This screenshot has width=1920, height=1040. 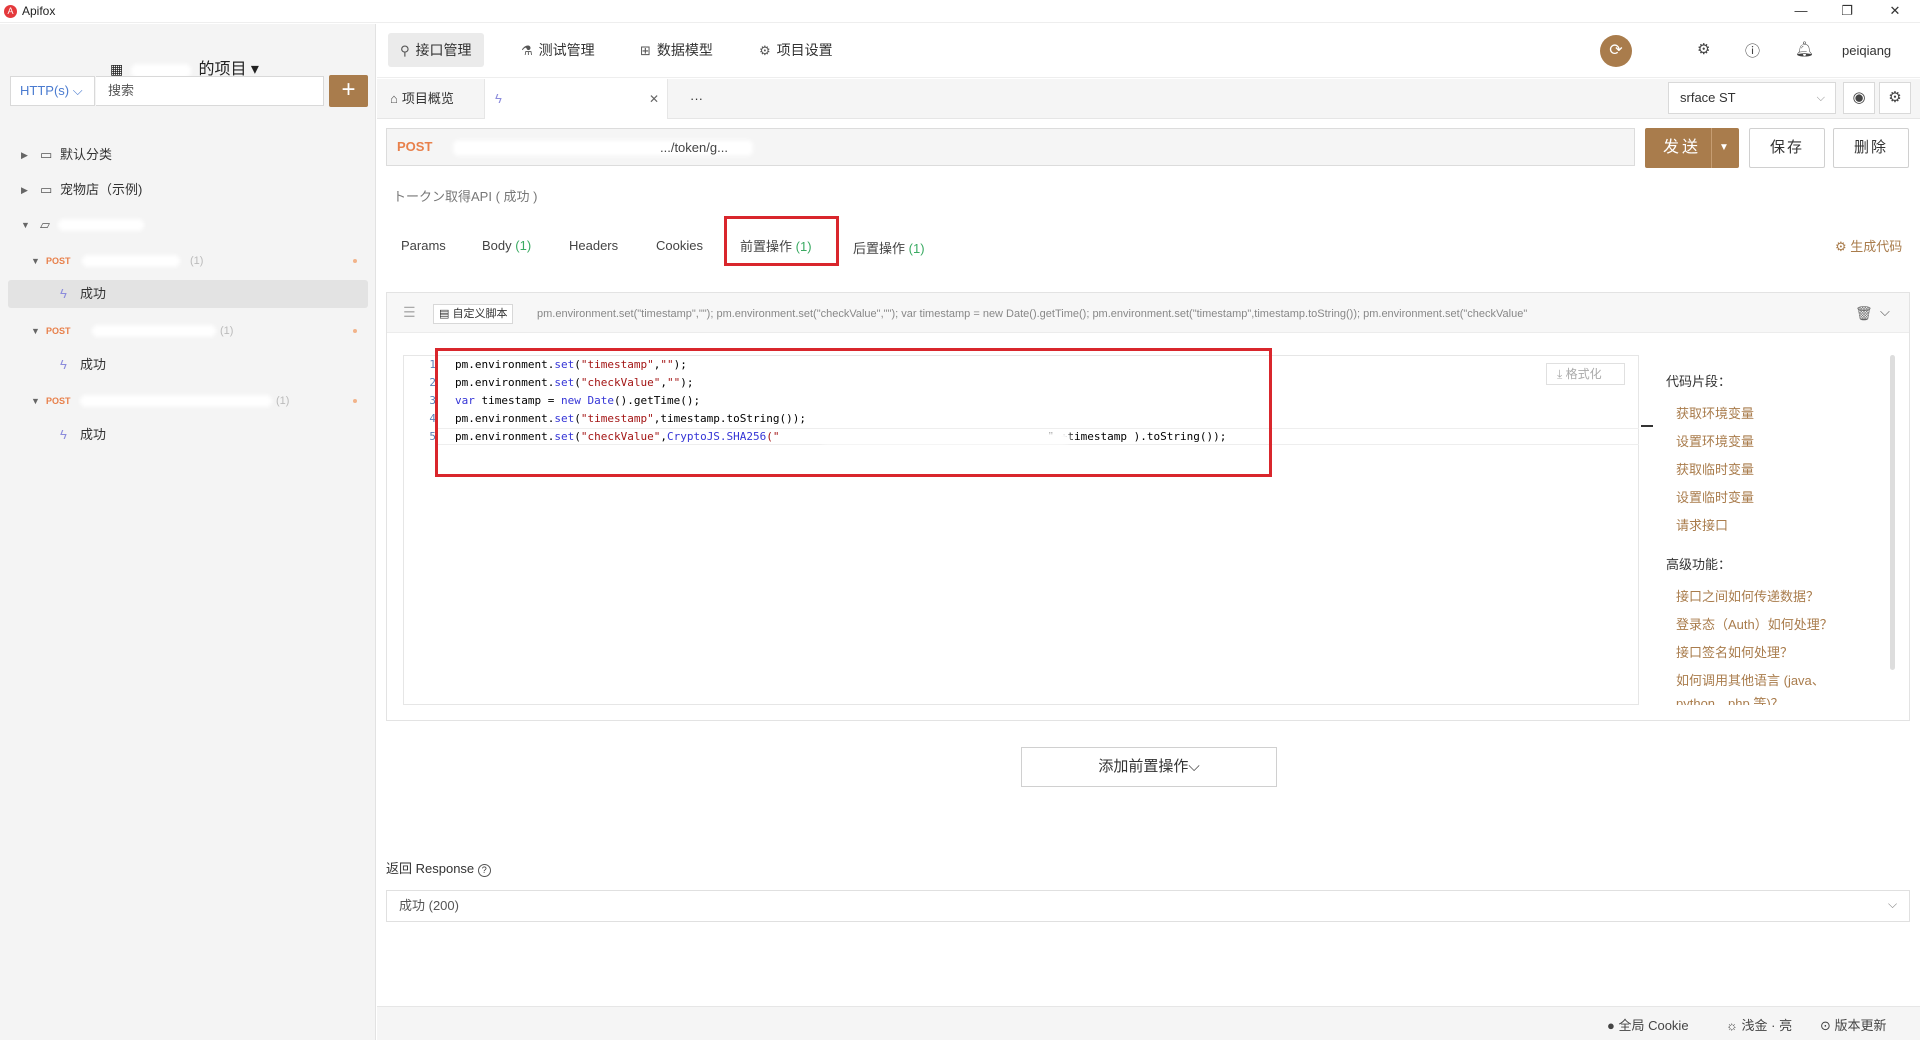 I want to click on response-label-text: 返回 Response, so click(x=430, y=868).